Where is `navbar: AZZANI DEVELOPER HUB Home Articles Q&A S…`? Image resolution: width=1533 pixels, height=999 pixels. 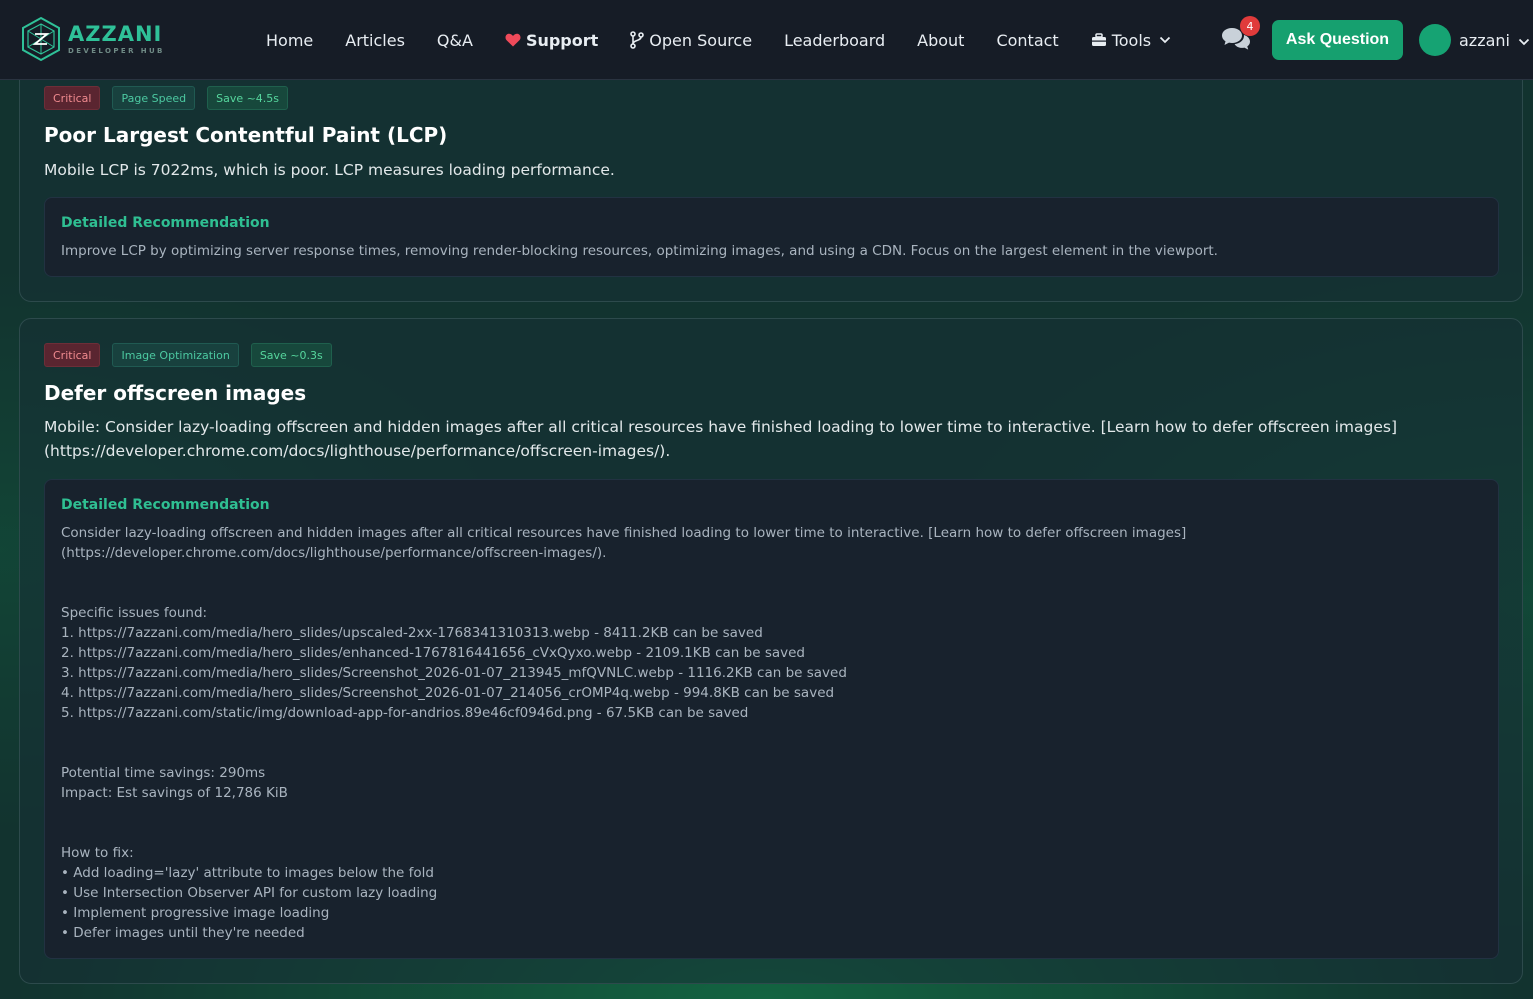
navbar: AZZANI DEVELOPER HUB Home Articles Q&A S… is located at coordinates (766, 40).